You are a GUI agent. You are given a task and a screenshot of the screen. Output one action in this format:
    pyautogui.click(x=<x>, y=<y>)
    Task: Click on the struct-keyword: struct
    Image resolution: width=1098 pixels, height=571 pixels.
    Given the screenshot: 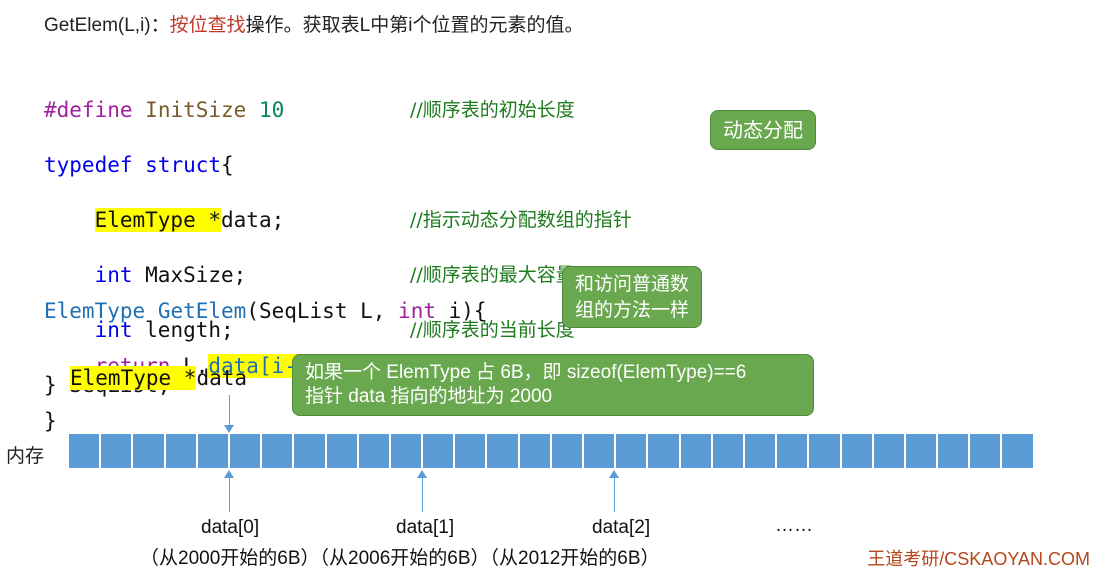 What is the action you would take?
    pyautogui.click(x=183, y=164)
    